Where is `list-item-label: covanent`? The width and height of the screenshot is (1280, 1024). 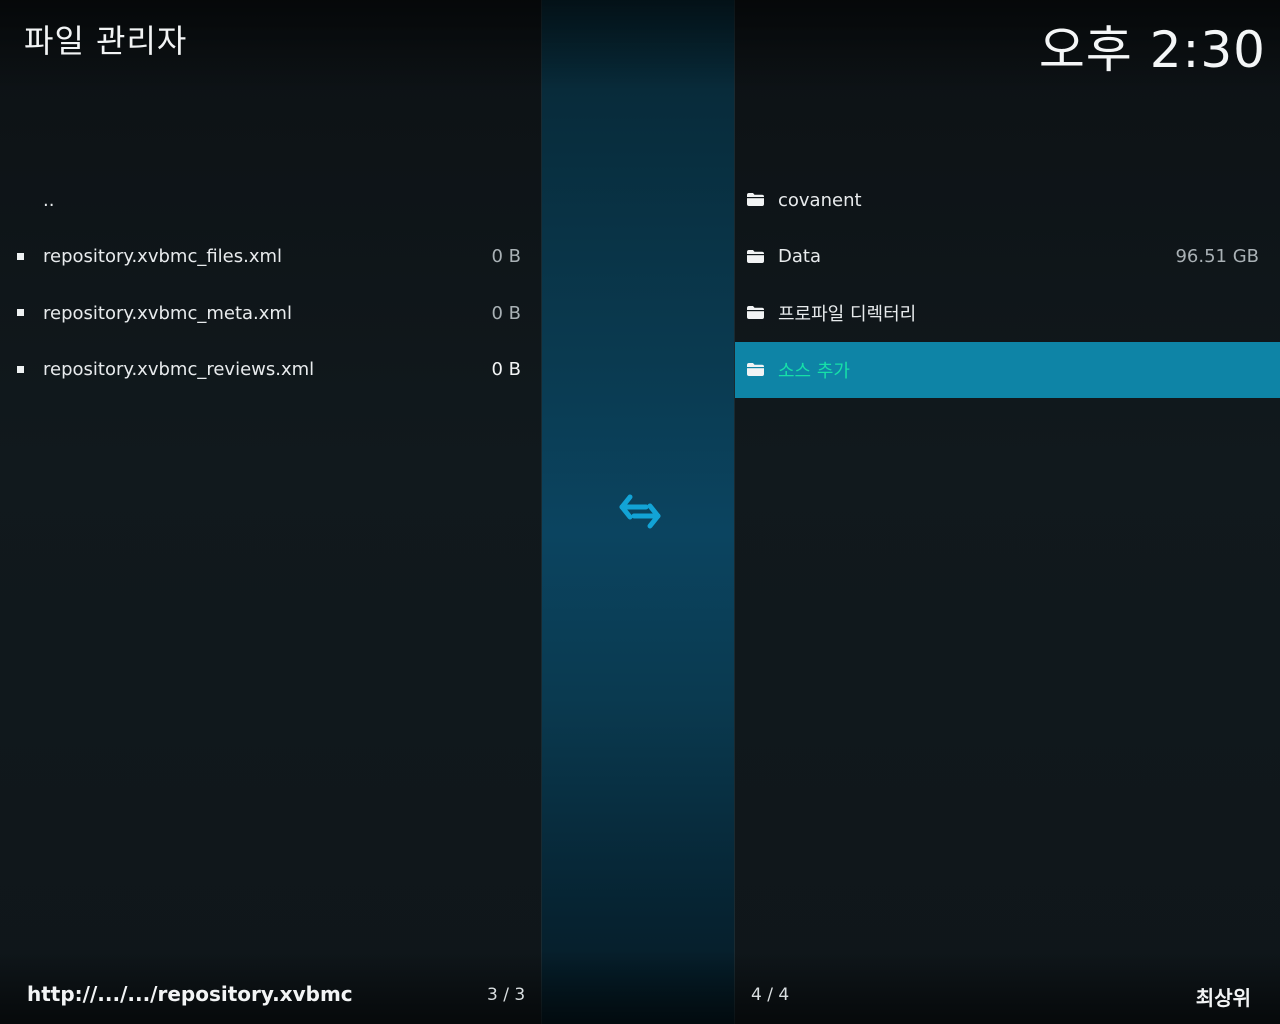
list-item-label: covanent is located at coordinates (820, 200).